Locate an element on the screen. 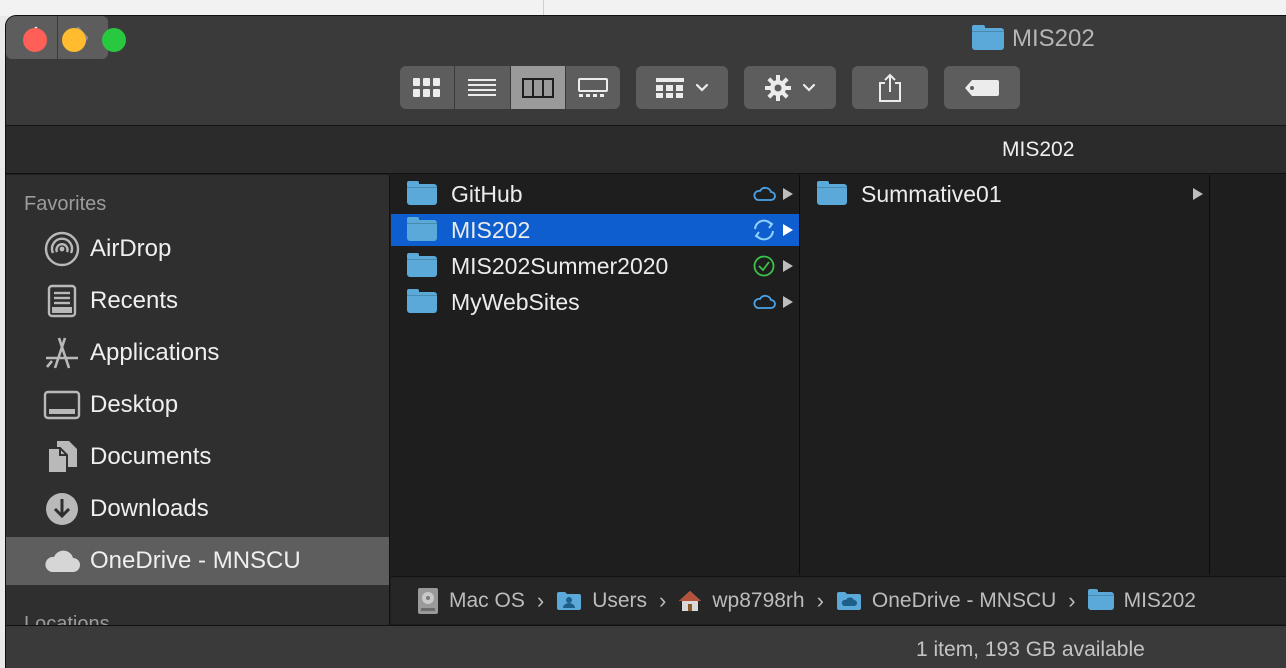 The height and width of the screenshot is (668, 1286). zoom-window-button is located at coordinates (114, 40).